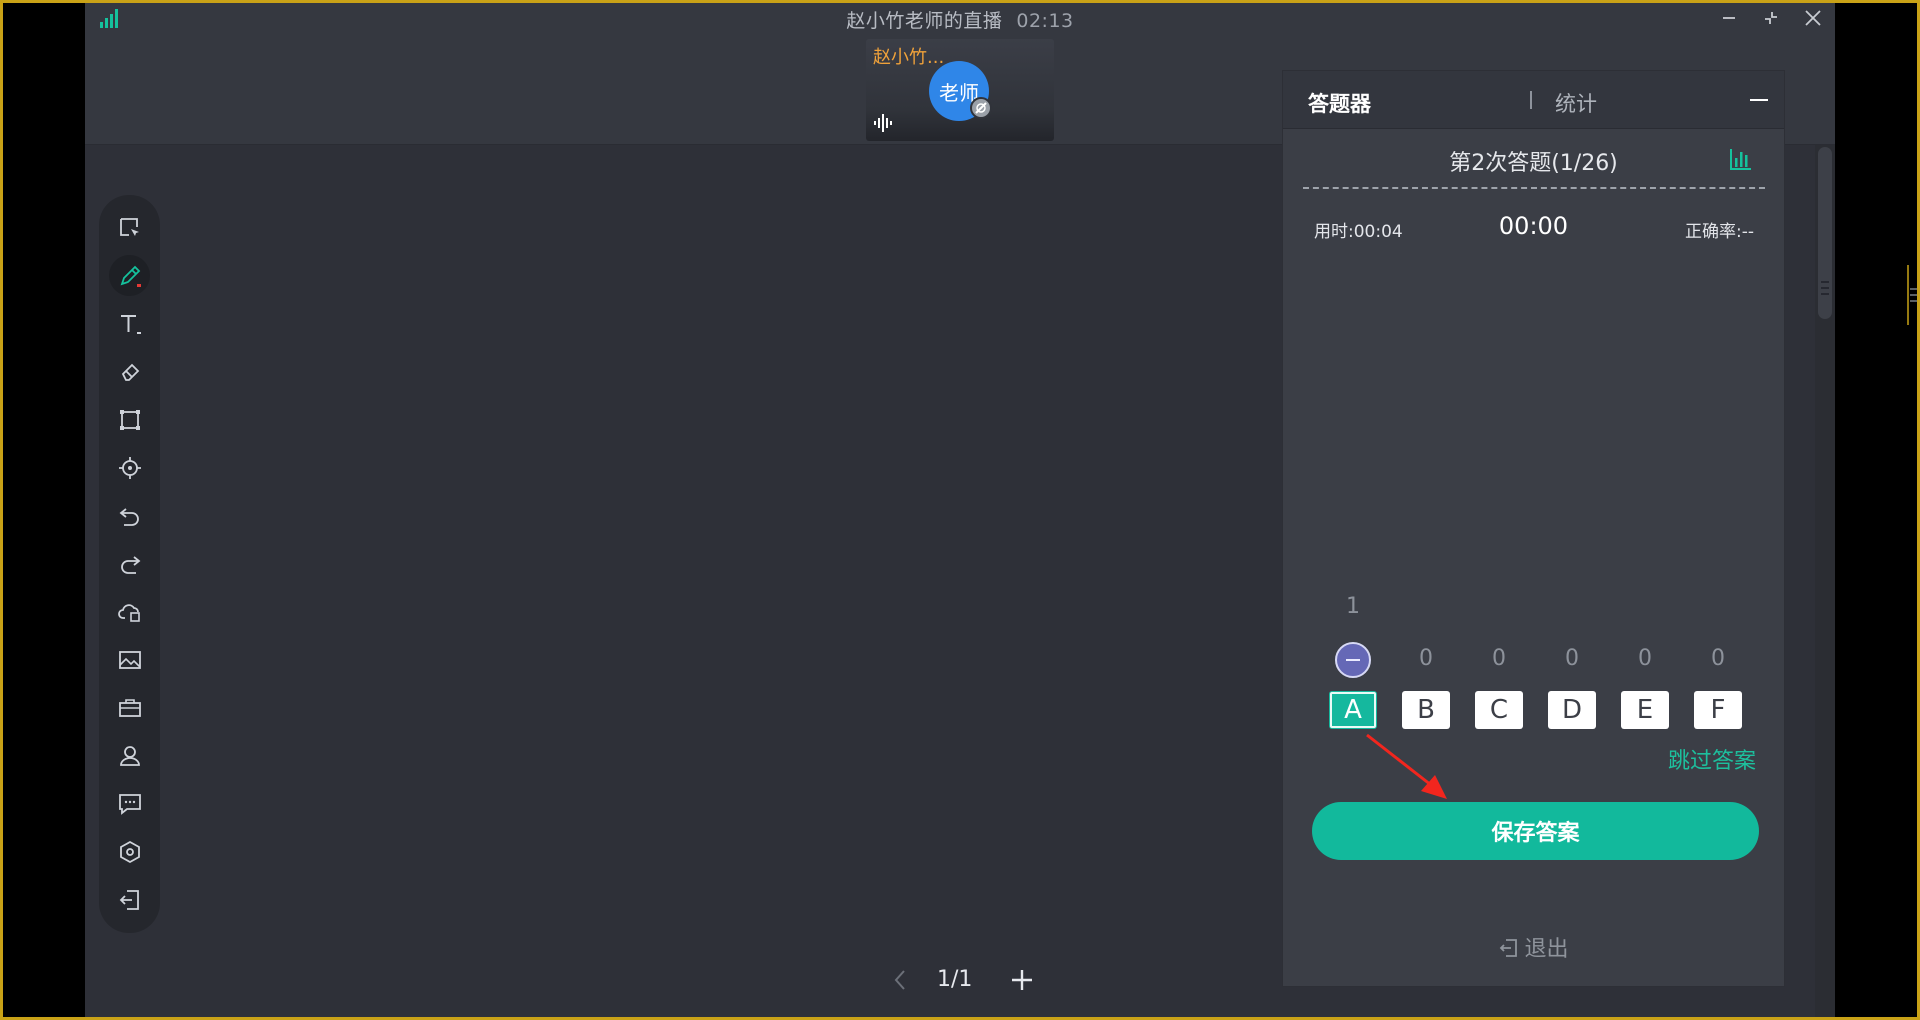 The image size is (1920, 1020). What do you see at coordinates (883, 123) in the screenshot?
I see `audio-level-icon` at bounding box center [883, 123].